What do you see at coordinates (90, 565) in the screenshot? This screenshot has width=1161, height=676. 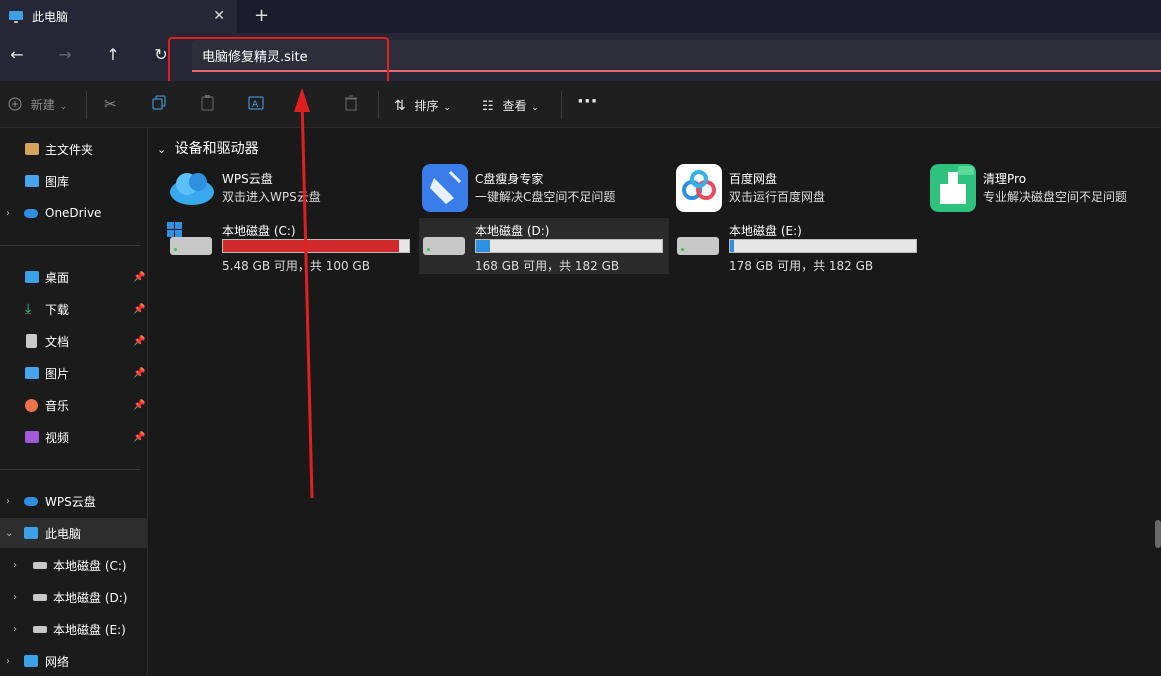 I see `sidebar-item-label: 本地磁盘 (C:)` at bounding box center [90, 565].